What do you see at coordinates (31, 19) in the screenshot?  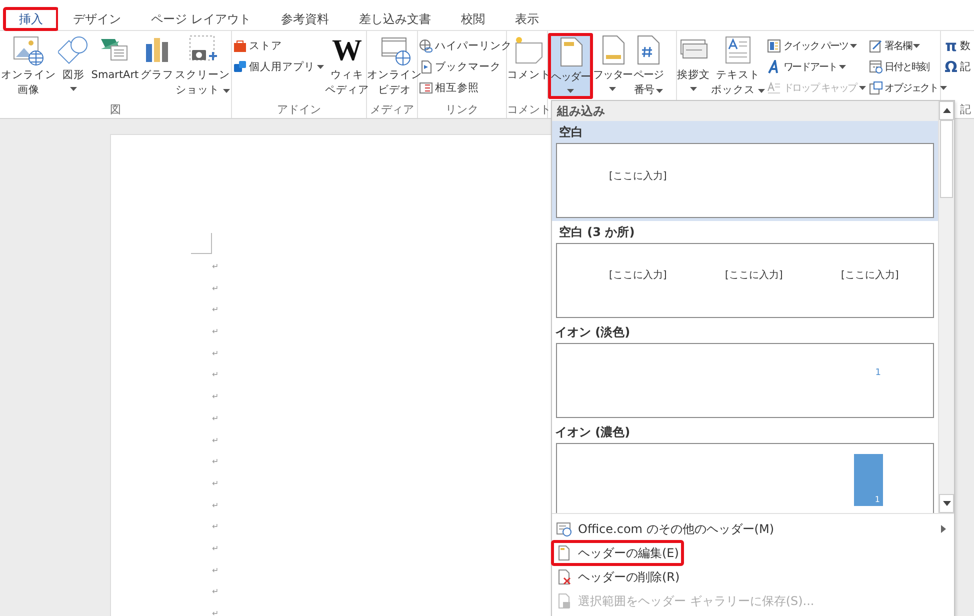 I see `ribbon-tab: 挿入` at bounding box center [31, 19].